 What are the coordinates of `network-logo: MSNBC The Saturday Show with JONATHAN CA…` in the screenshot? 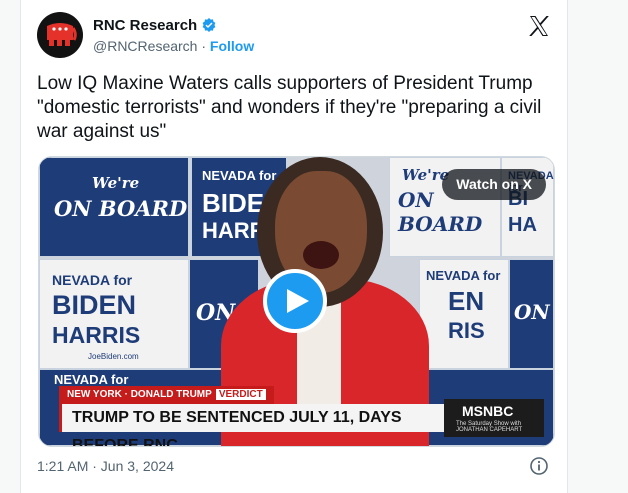 It's located at (494, 418).